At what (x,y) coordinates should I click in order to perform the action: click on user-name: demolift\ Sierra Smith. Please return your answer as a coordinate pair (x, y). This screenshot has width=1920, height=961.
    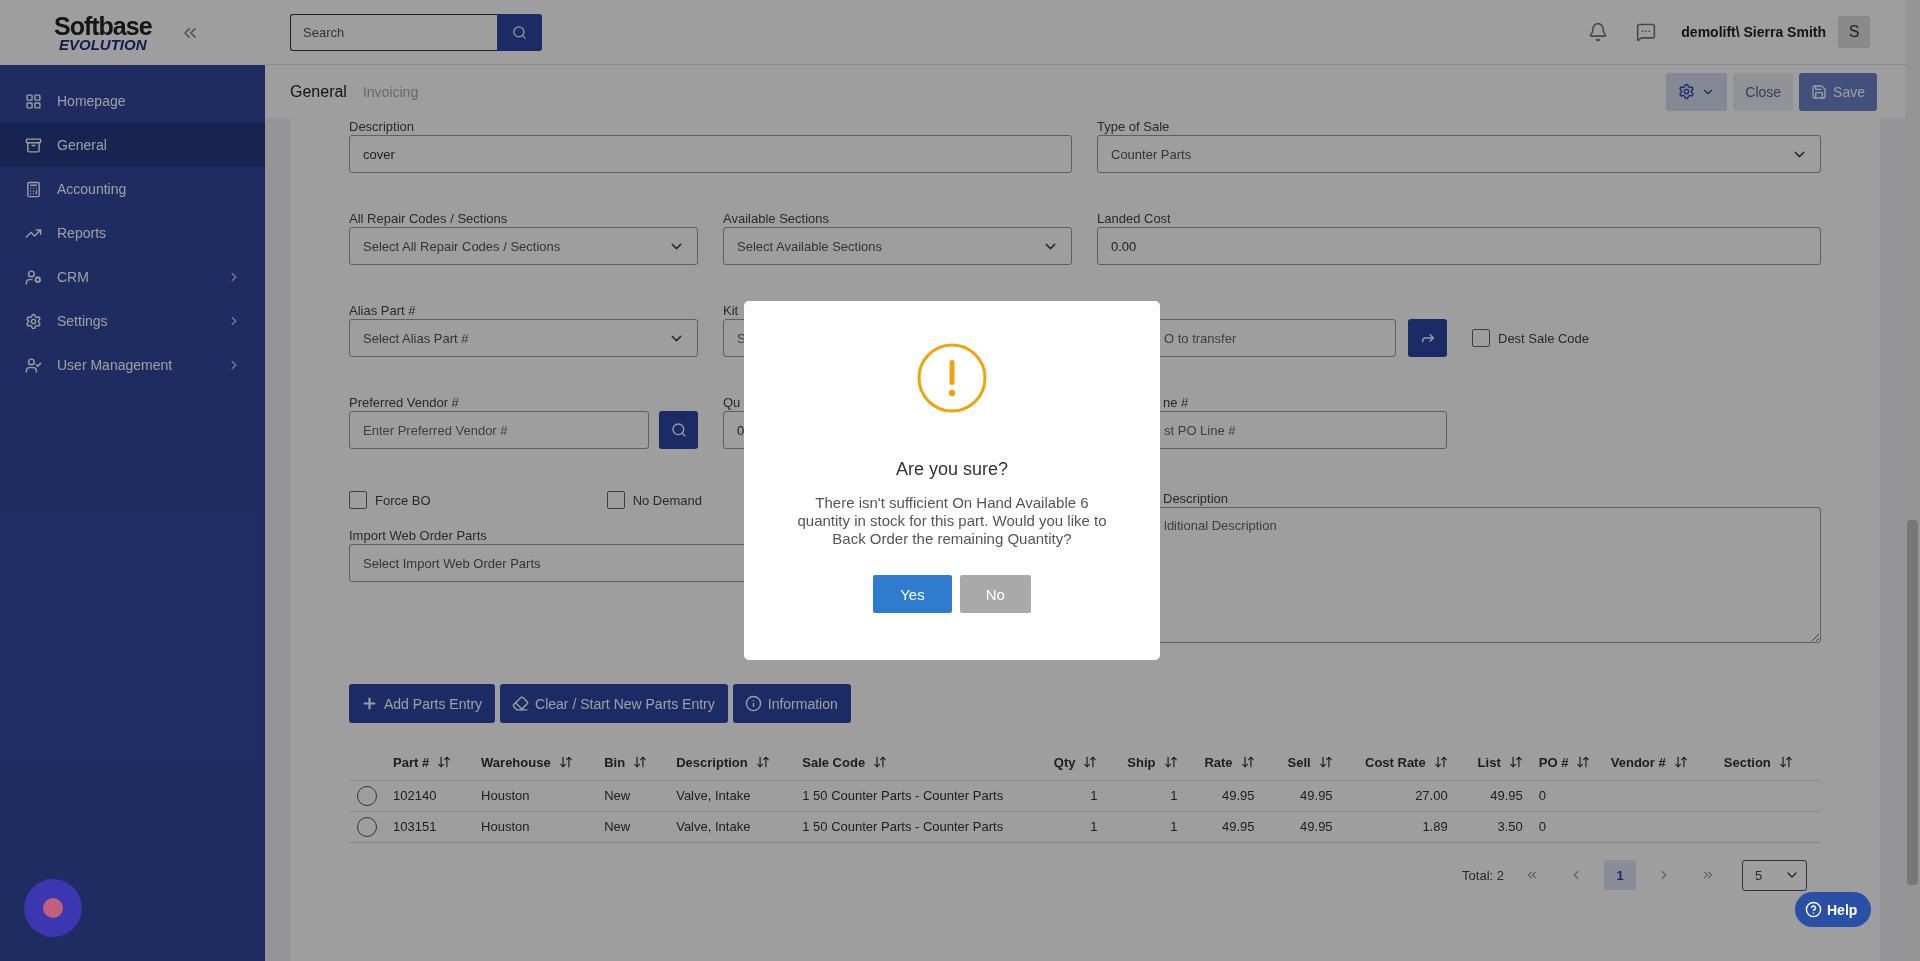
    Looking at the image, I should click on (1753, 32).